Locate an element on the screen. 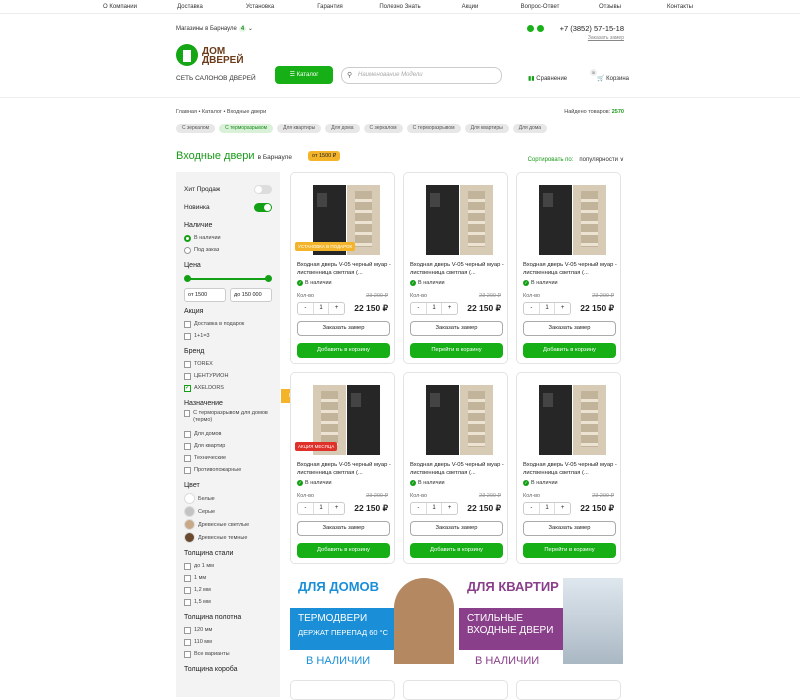 This screenshot has width=800, height=700. topnav-useful: Полезно Знать is located at coordinates (400, 6).